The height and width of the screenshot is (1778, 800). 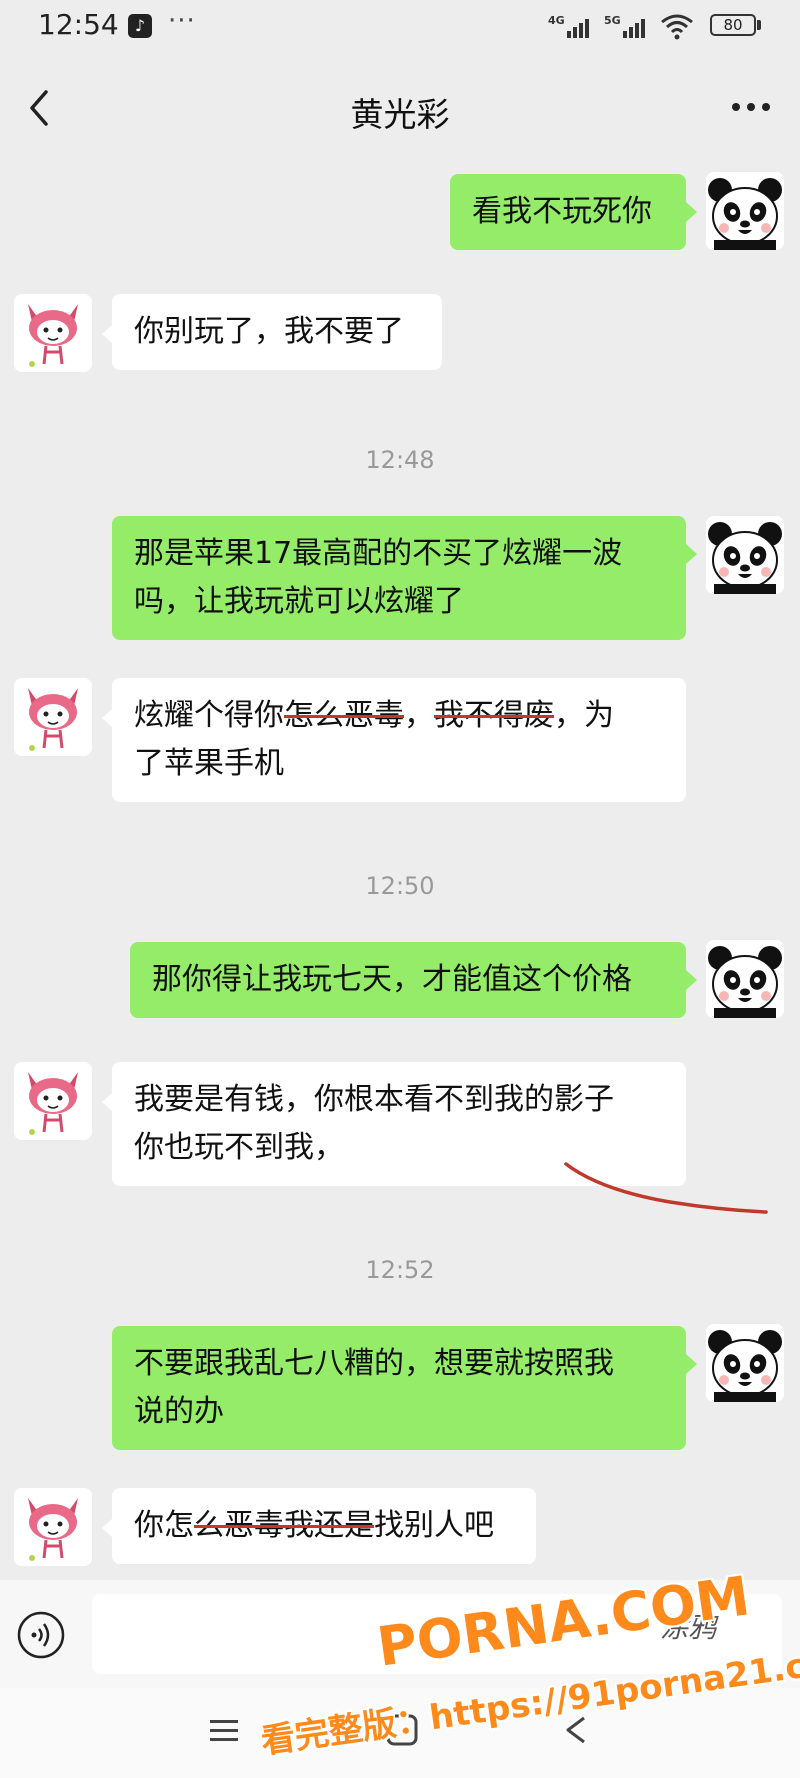 I want to click on message-text-line: 我要是有钱，你根本看不到我的影子, so click(x=374, y=1099).